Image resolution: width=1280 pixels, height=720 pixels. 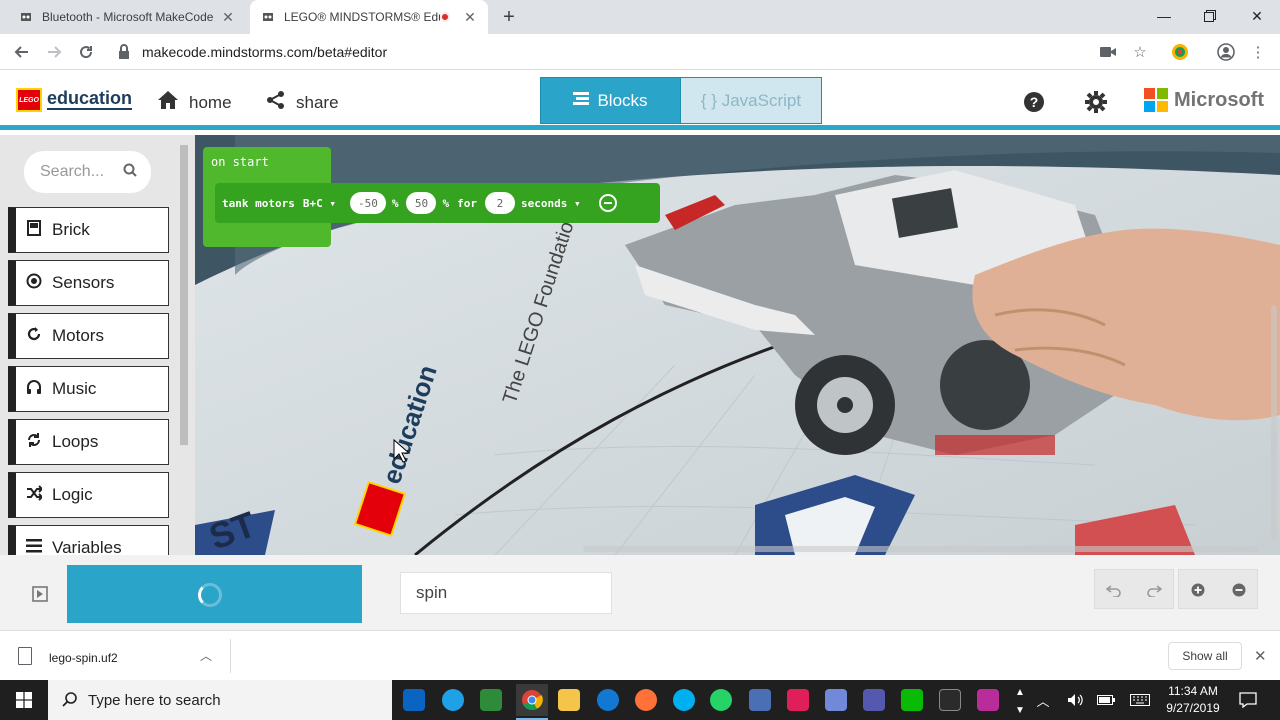 I want to click on volume-icon, so click(x=1075, y=700).